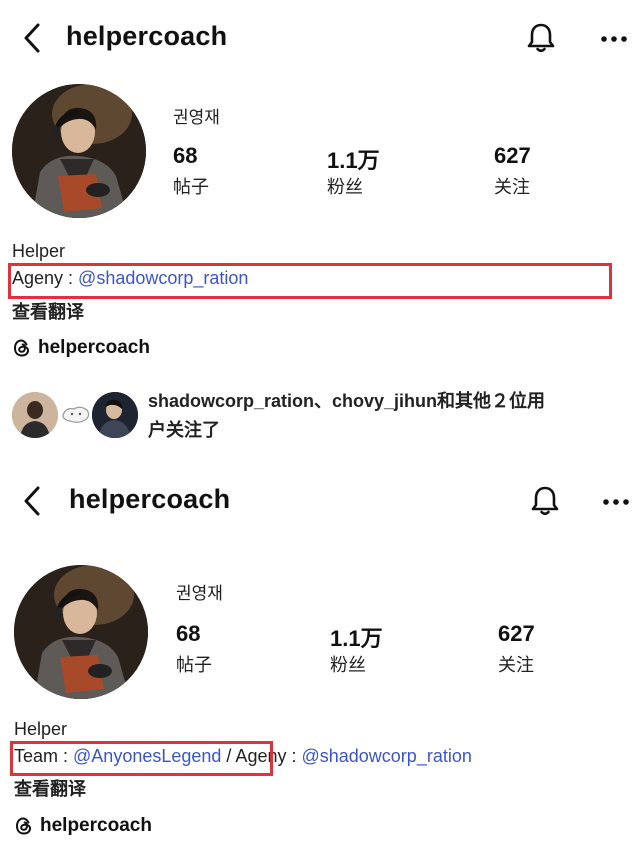  What do you see at coordinates (386, 756) in the screenshot?
I see `agency-mention-link: @shadowcorp_ration` at bounding box center [386, 756].